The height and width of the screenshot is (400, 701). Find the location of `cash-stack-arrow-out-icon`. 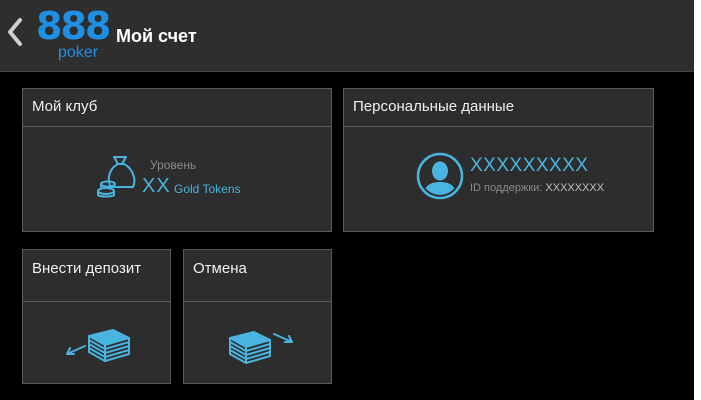

cash-stack-arrow-out-icon is located at coordinates (261, 347).